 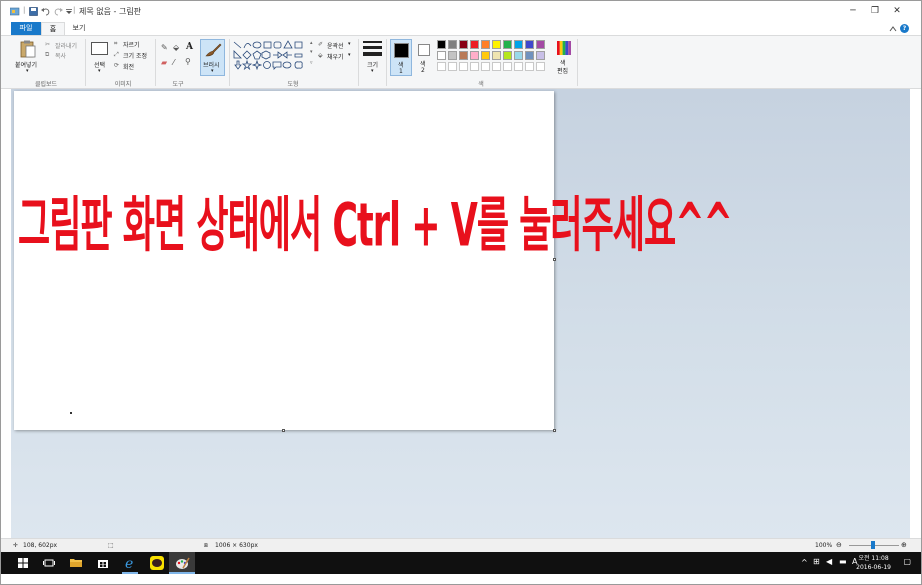 I want to click on edit-colors-icon, so click(x=564, y=48).